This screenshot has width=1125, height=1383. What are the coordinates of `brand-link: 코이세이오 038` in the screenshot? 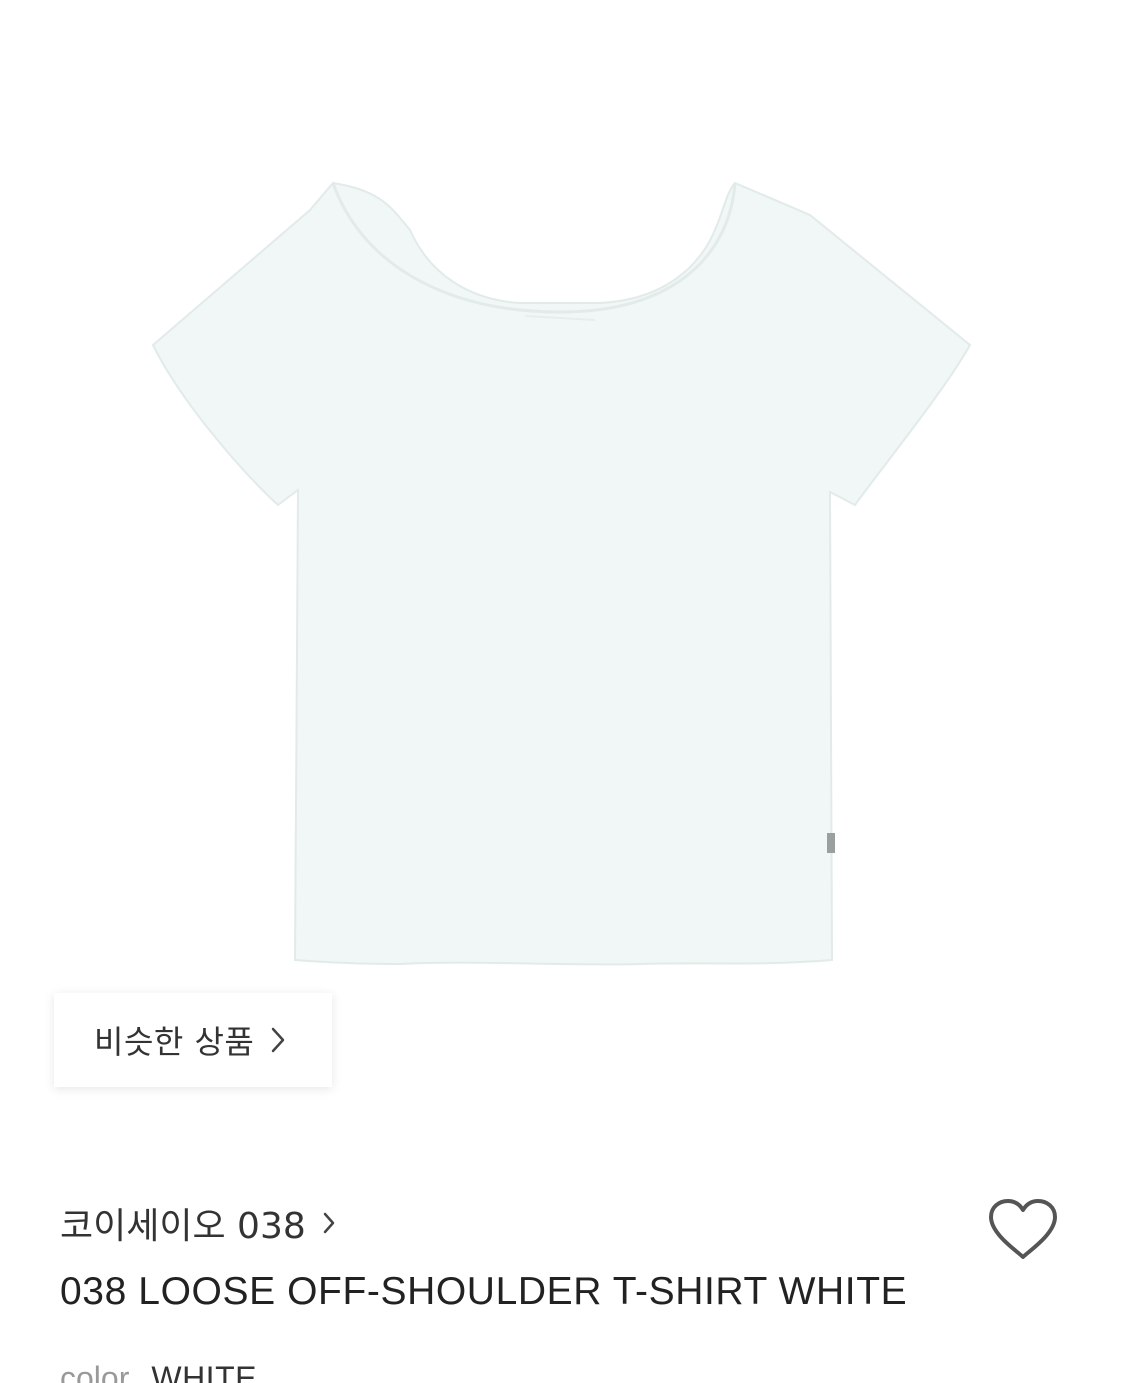 It's located at (198, 1223).